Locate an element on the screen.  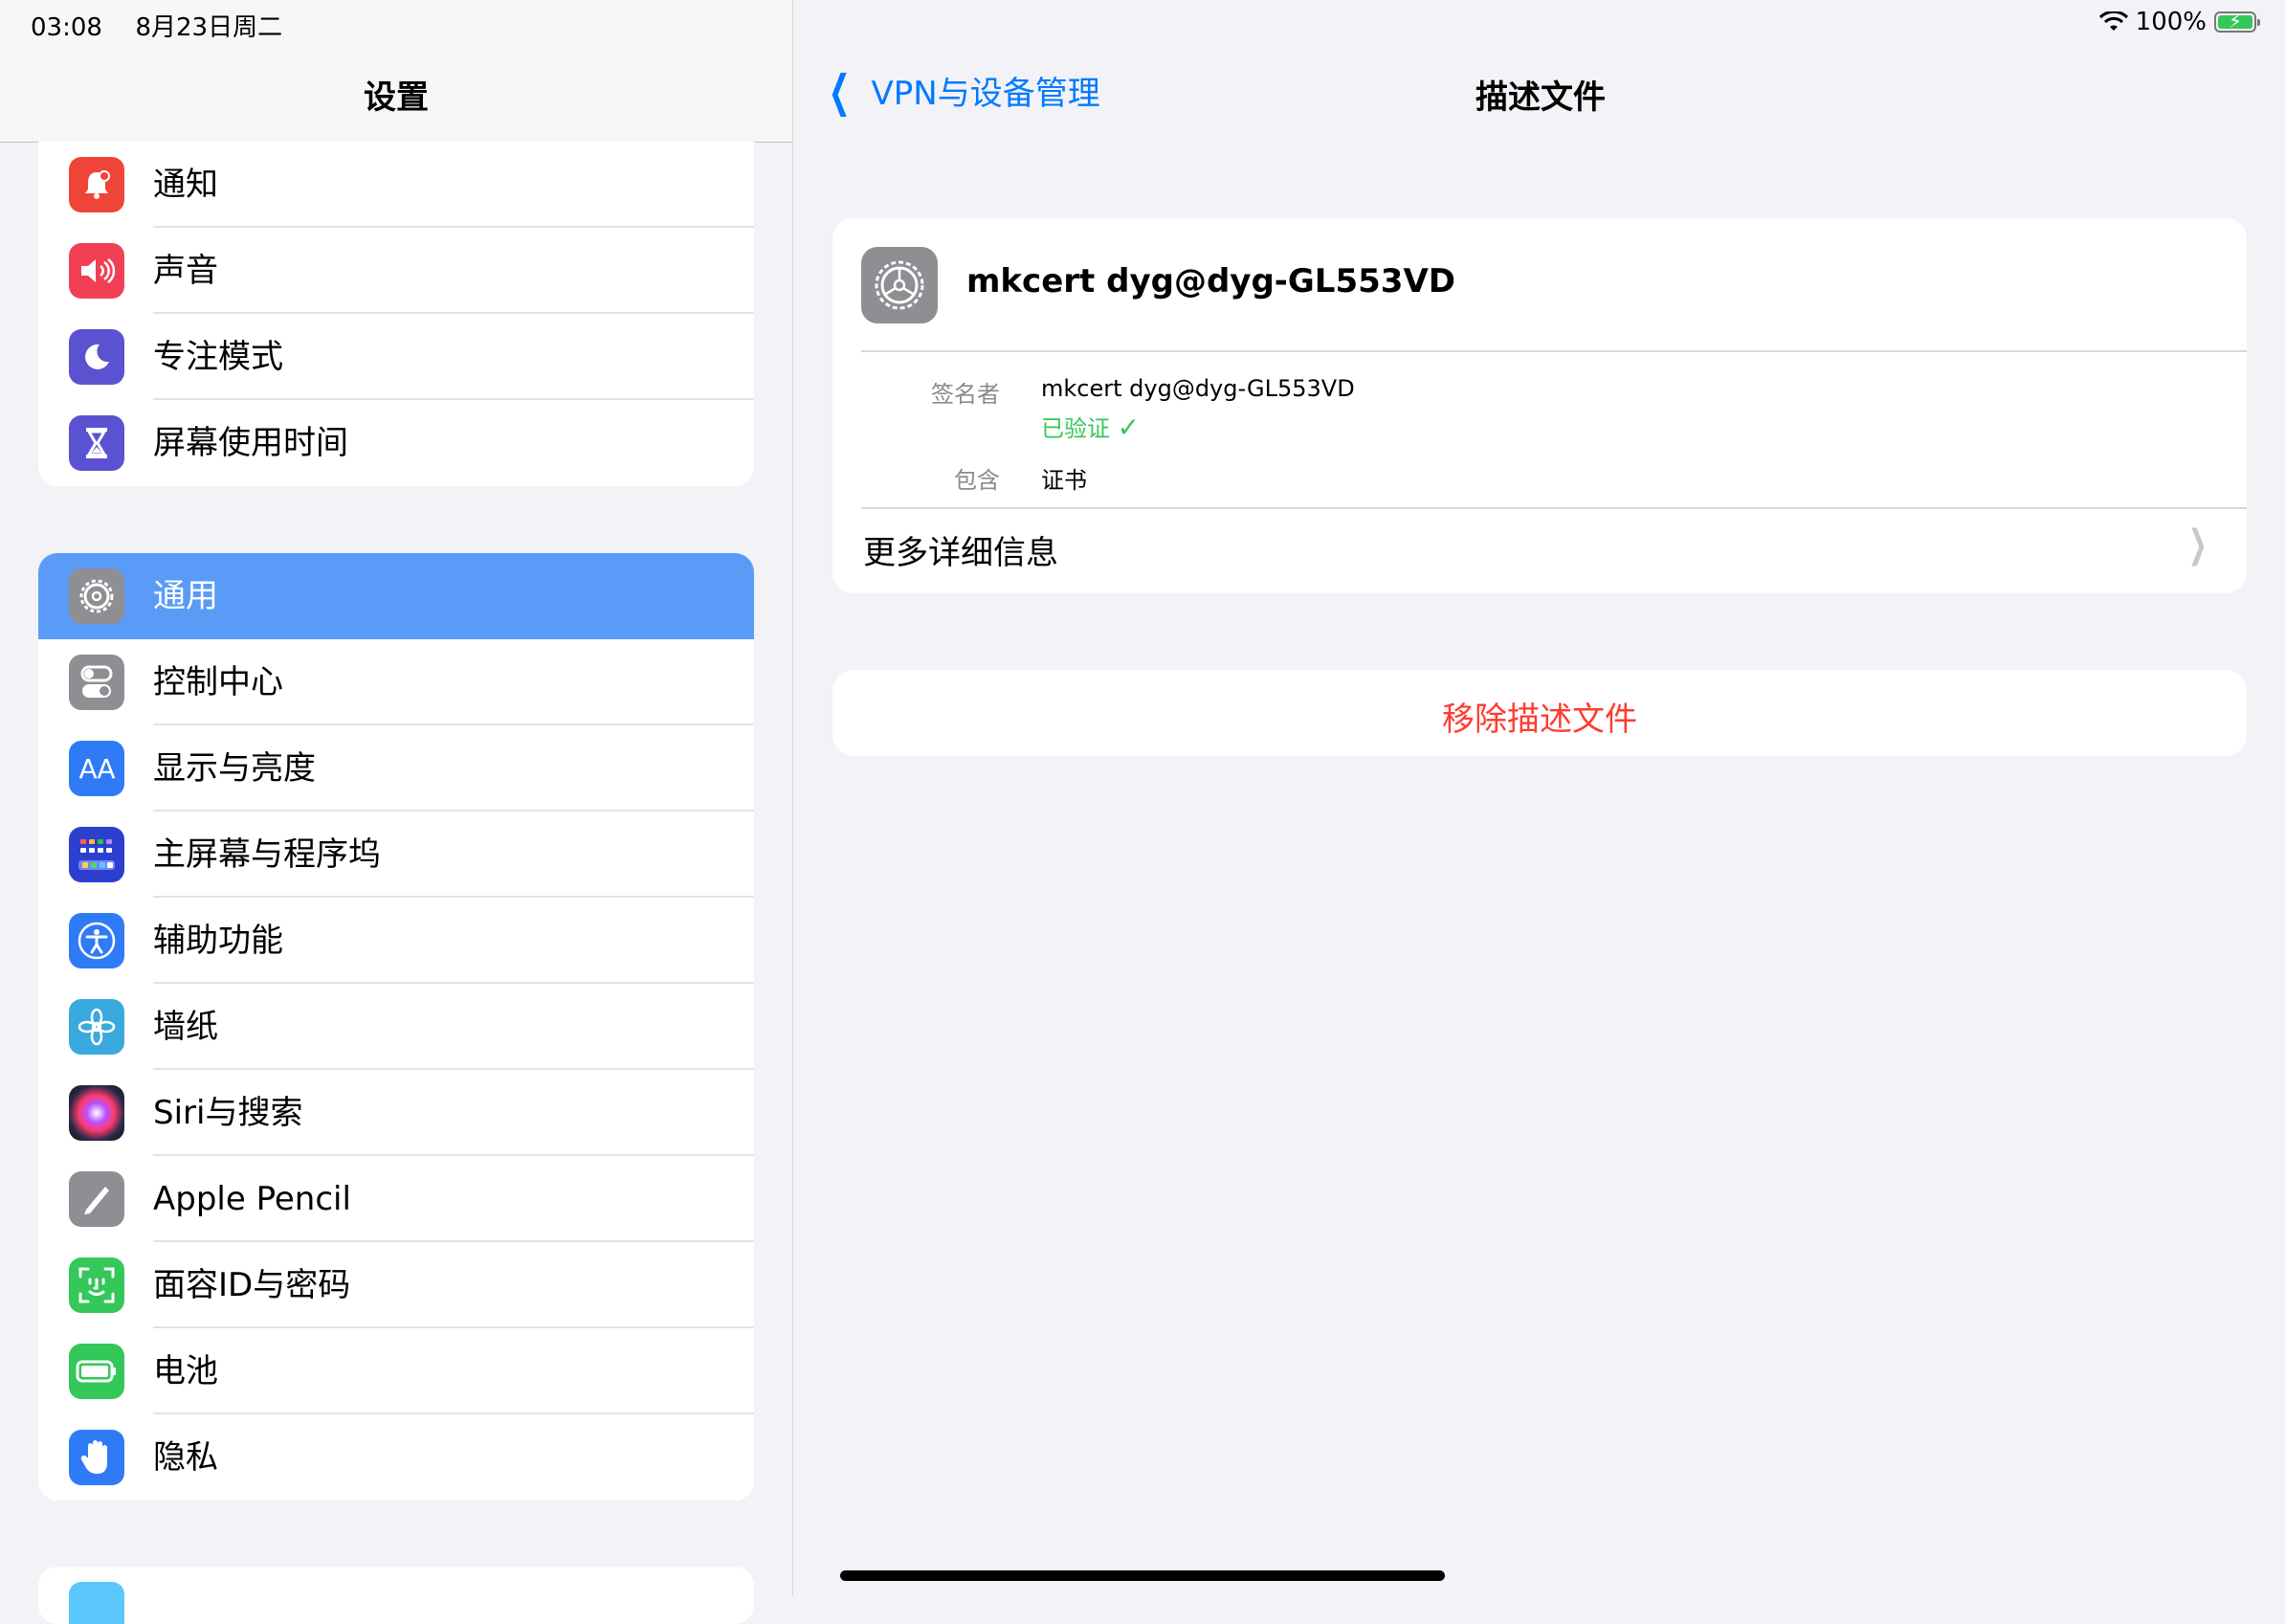
remove-profile-button: 移除描述文件 is located at coordinates (1539, 713).